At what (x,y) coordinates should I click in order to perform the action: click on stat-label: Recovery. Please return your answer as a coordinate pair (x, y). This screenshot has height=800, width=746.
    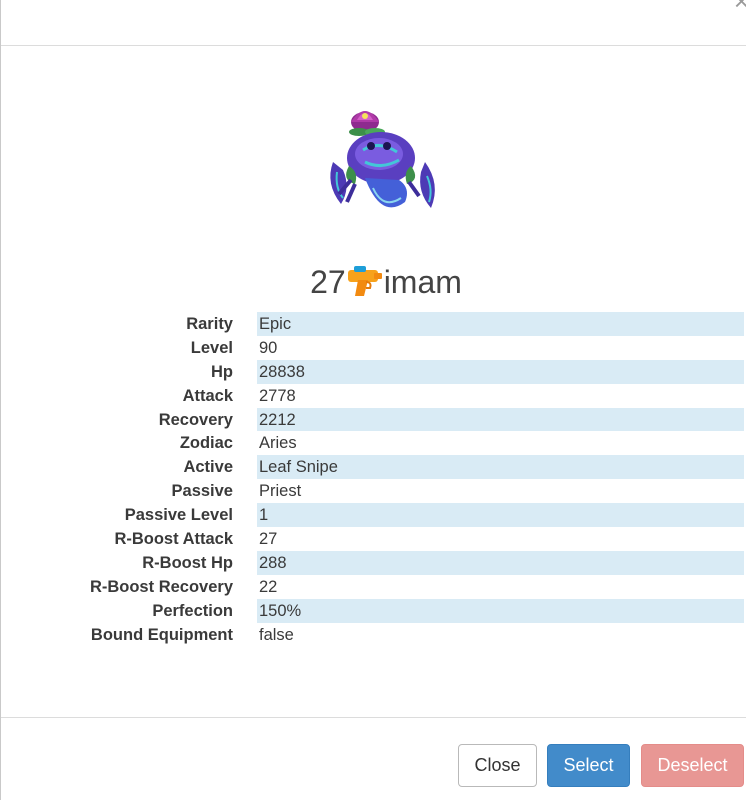
    Looking at the image, I should click on (195, 419).